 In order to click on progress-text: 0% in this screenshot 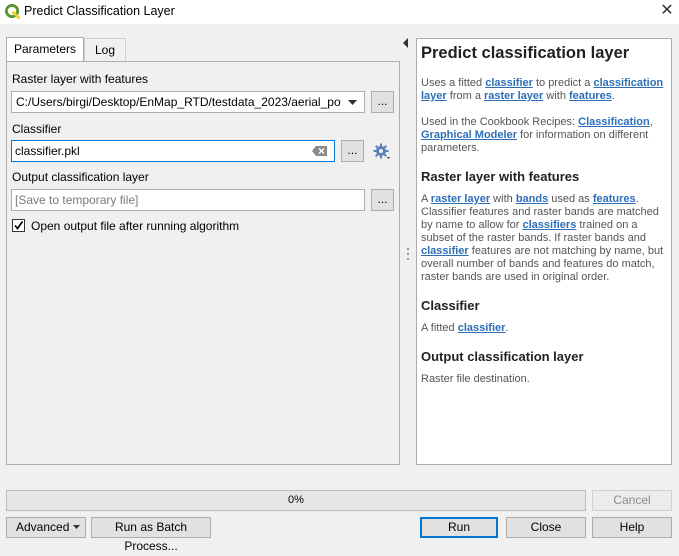, I will do `click(296, 500)`.